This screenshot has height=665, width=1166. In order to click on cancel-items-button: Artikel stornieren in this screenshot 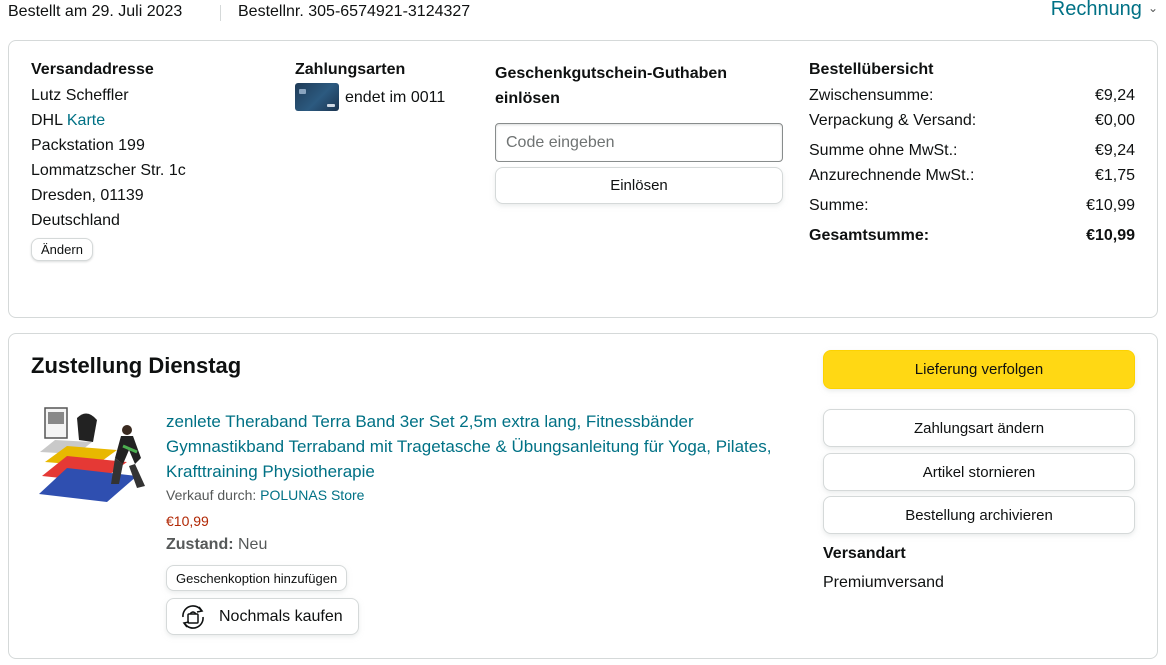, I will do `click(979, 472)`.